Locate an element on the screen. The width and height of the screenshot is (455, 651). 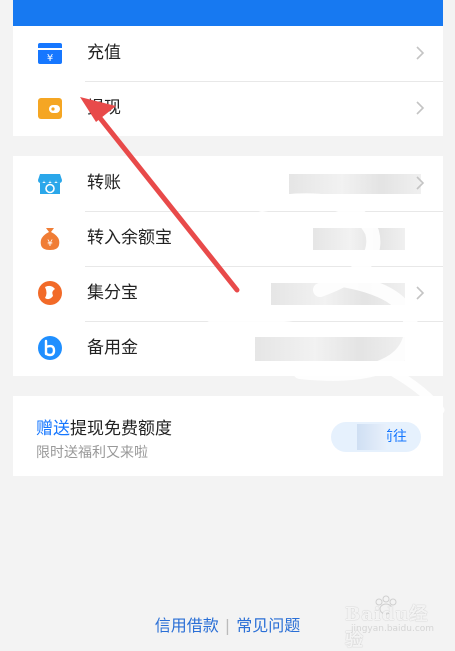
menu-item-label: 充值 is located at coordinates (104, 53).